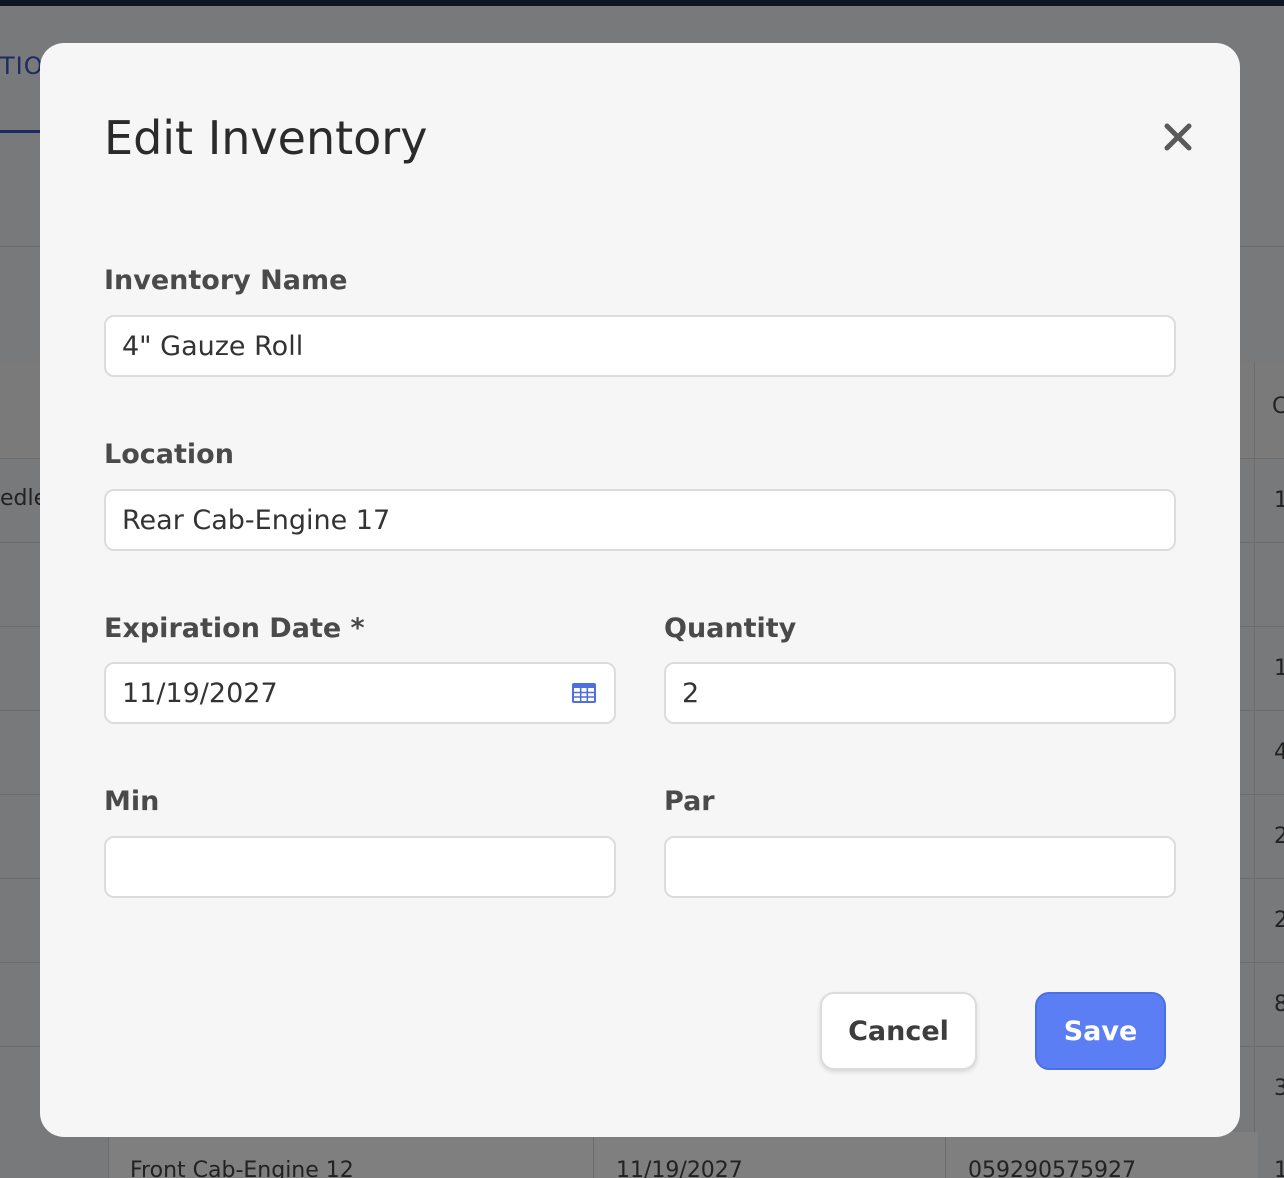  I want to click on quantity-label: Quantity, so click(730, 628).